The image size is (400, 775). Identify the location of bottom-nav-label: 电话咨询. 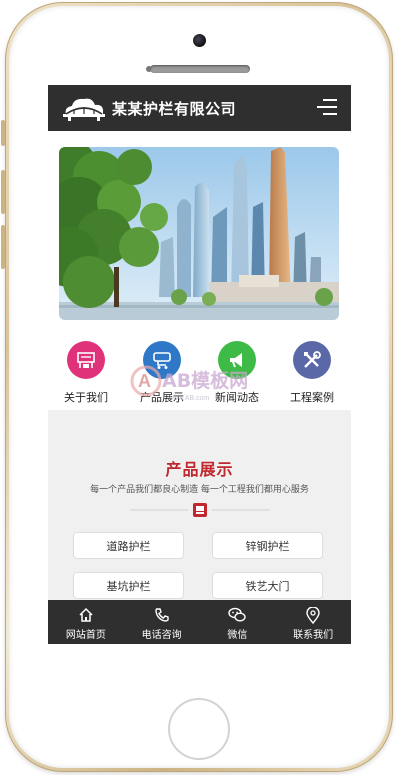
(161, 635).